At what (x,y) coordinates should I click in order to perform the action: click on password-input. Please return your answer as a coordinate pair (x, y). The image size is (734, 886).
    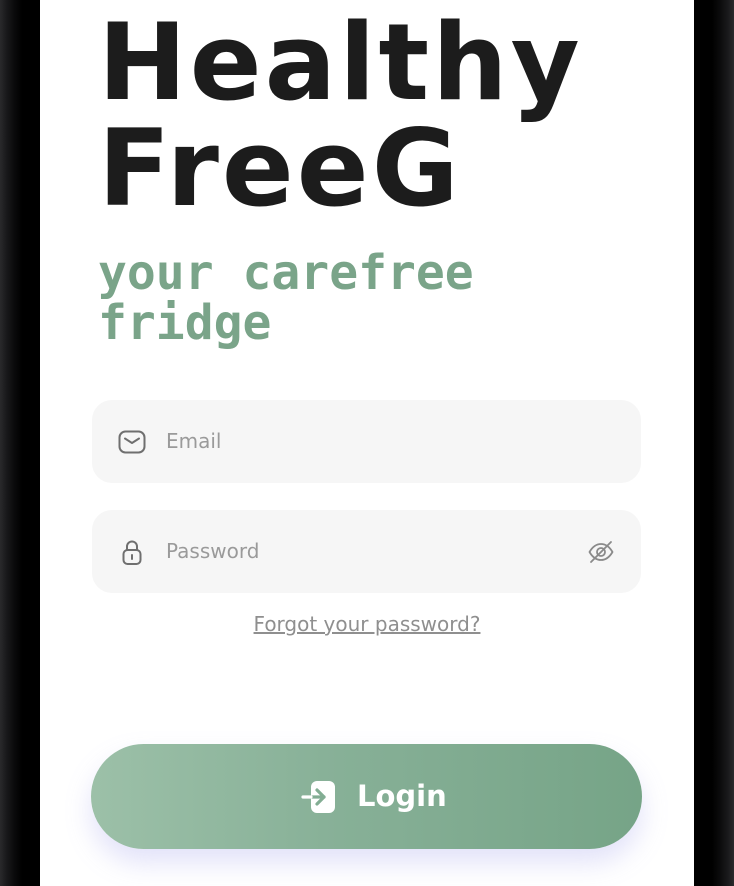
    Looking at the image, I should click on (366, 551).